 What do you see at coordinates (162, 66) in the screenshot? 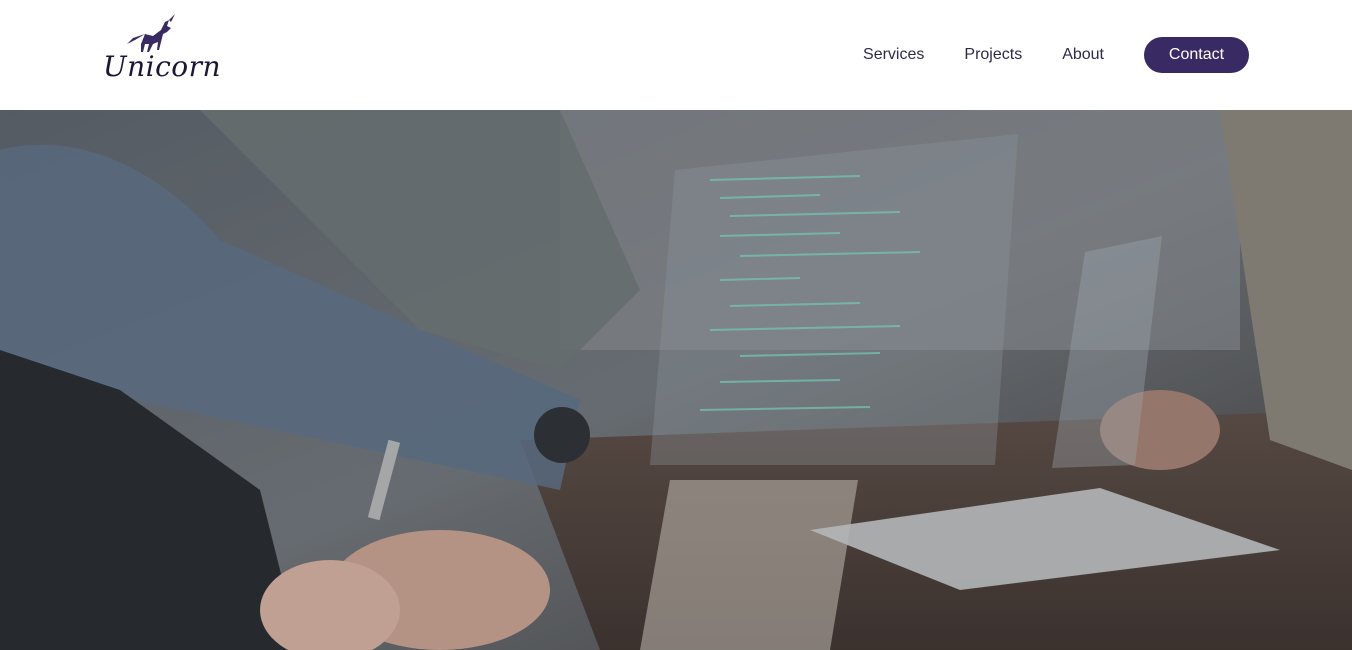
I see `brand-name: Unicorn` at bounding box center [162, 66].